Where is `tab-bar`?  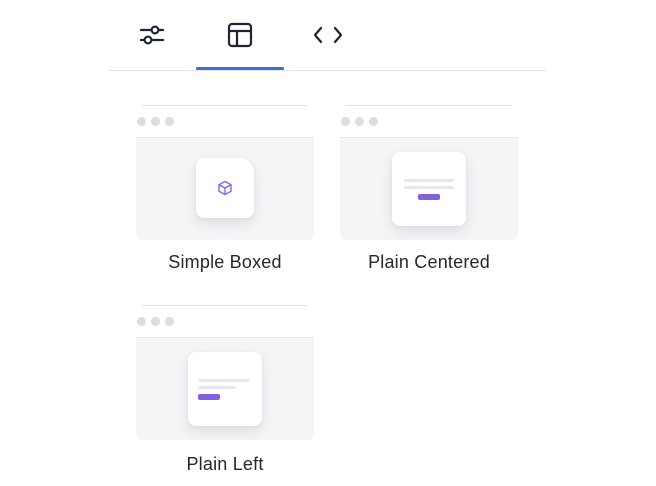
tab-bar is located at coordinates (327, 35).